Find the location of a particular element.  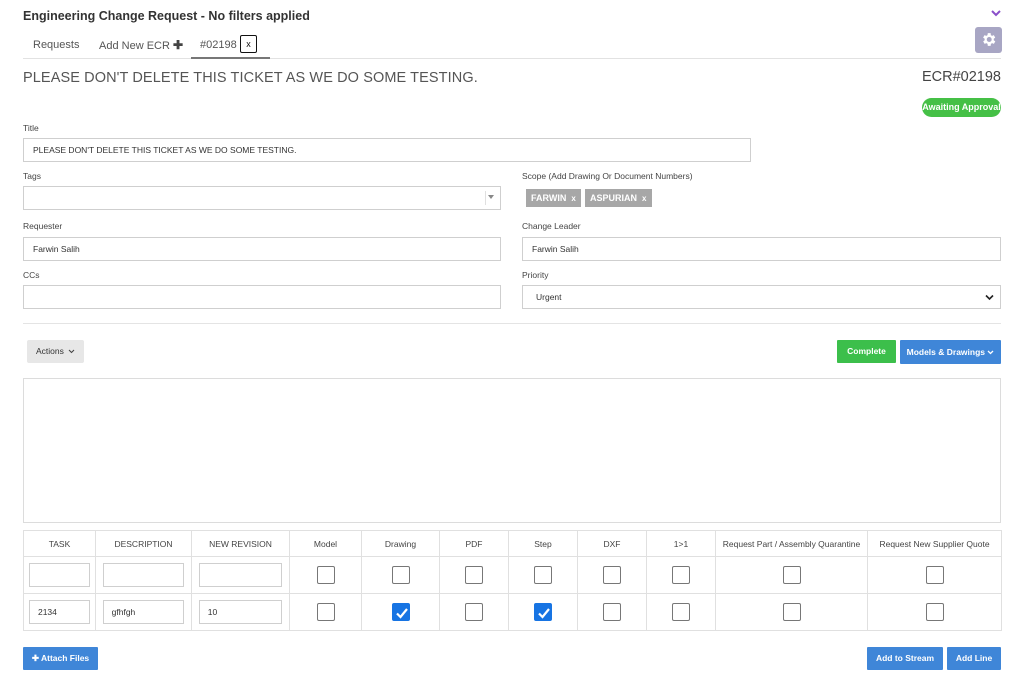

requester-input-value: Farwin Salih is located at coordinates (56, 249).